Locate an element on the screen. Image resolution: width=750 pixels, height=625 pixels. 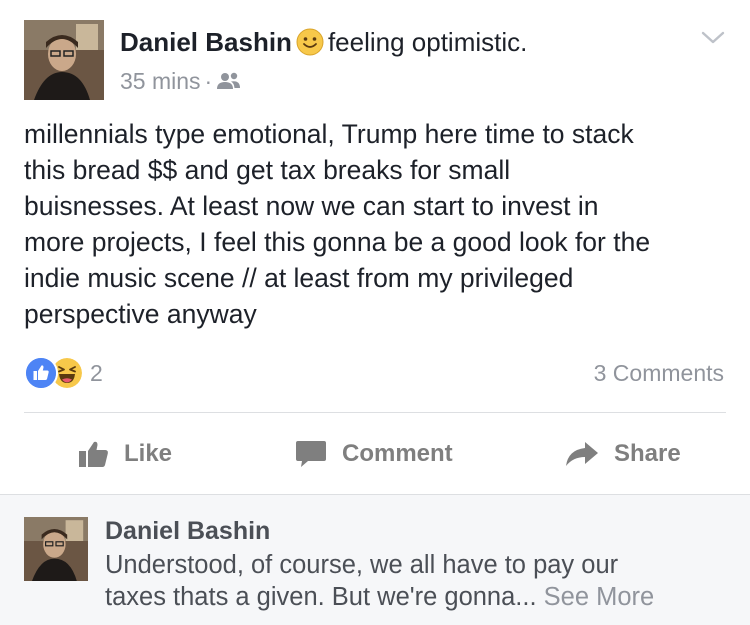
comment-button: Comment is located at coordinates (373, 454).